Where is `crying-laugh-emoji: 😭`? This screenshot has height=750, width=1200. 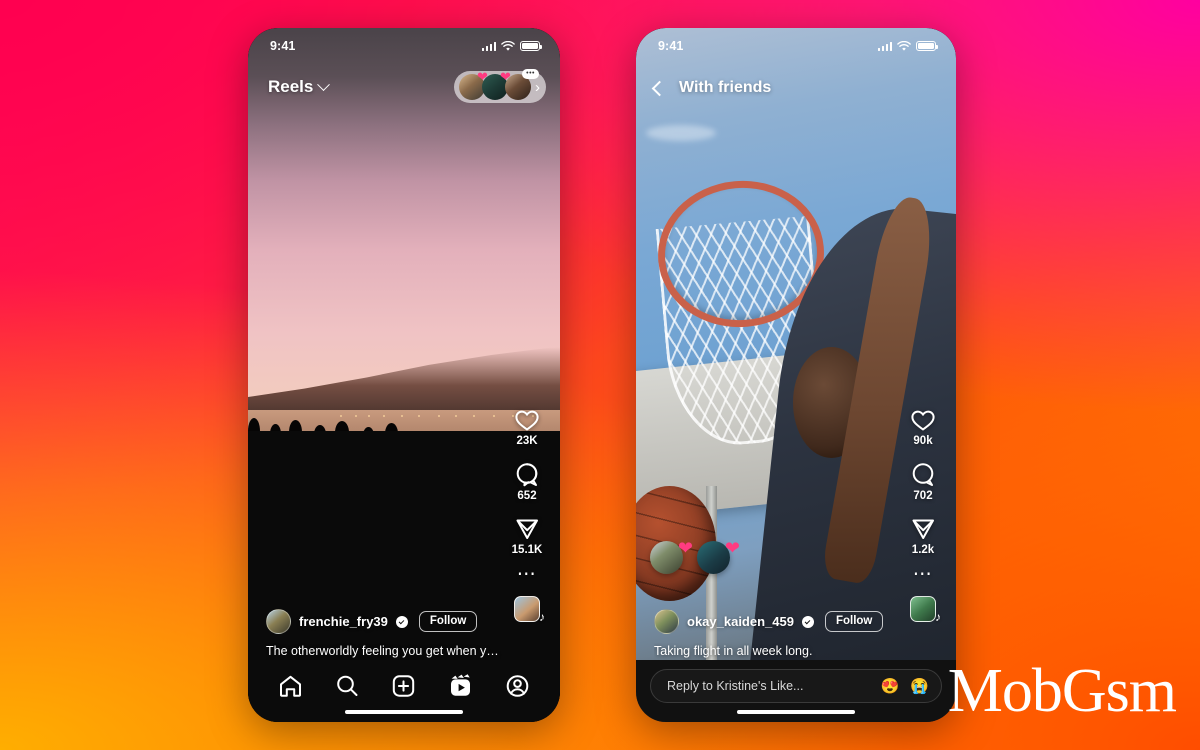 crying-laugh-emoji: 😭 is located at coordinates (919, 686).